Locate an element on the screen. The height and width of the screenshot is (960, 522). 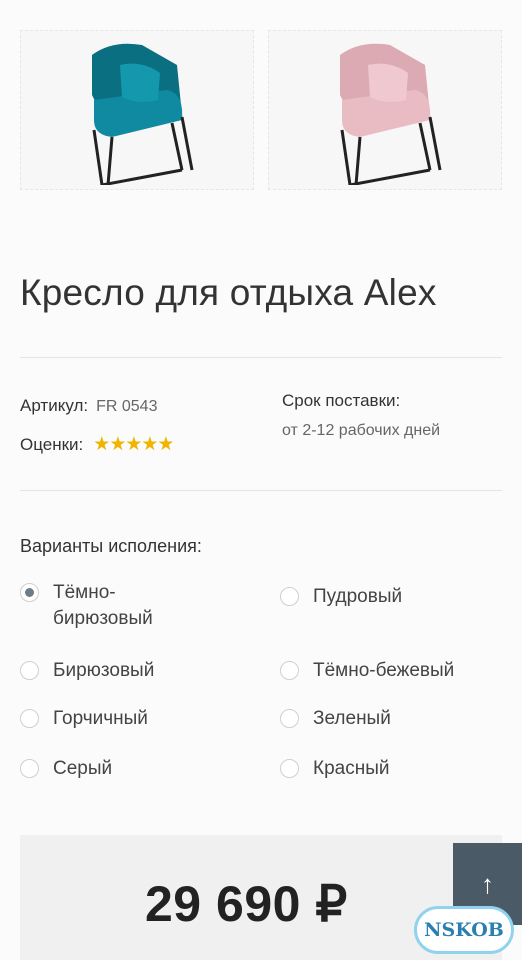
page-title: Кресло для отдыха Alex is located at coordinates (228, 292).